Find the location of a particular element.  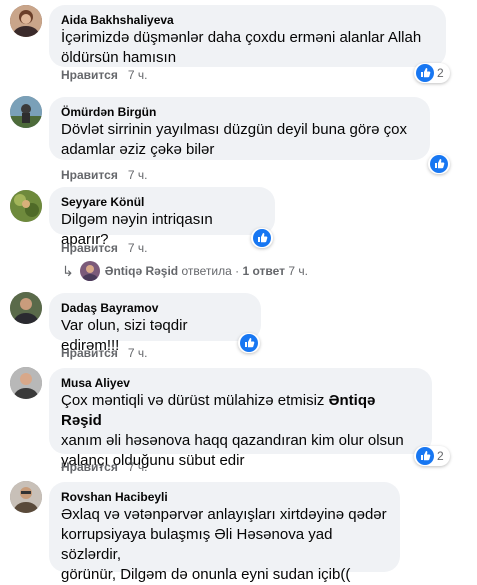

comment-text-prefix: Çox məntiqli və dürüst mülahizə etmisiz is located at coordinates (195, 400).